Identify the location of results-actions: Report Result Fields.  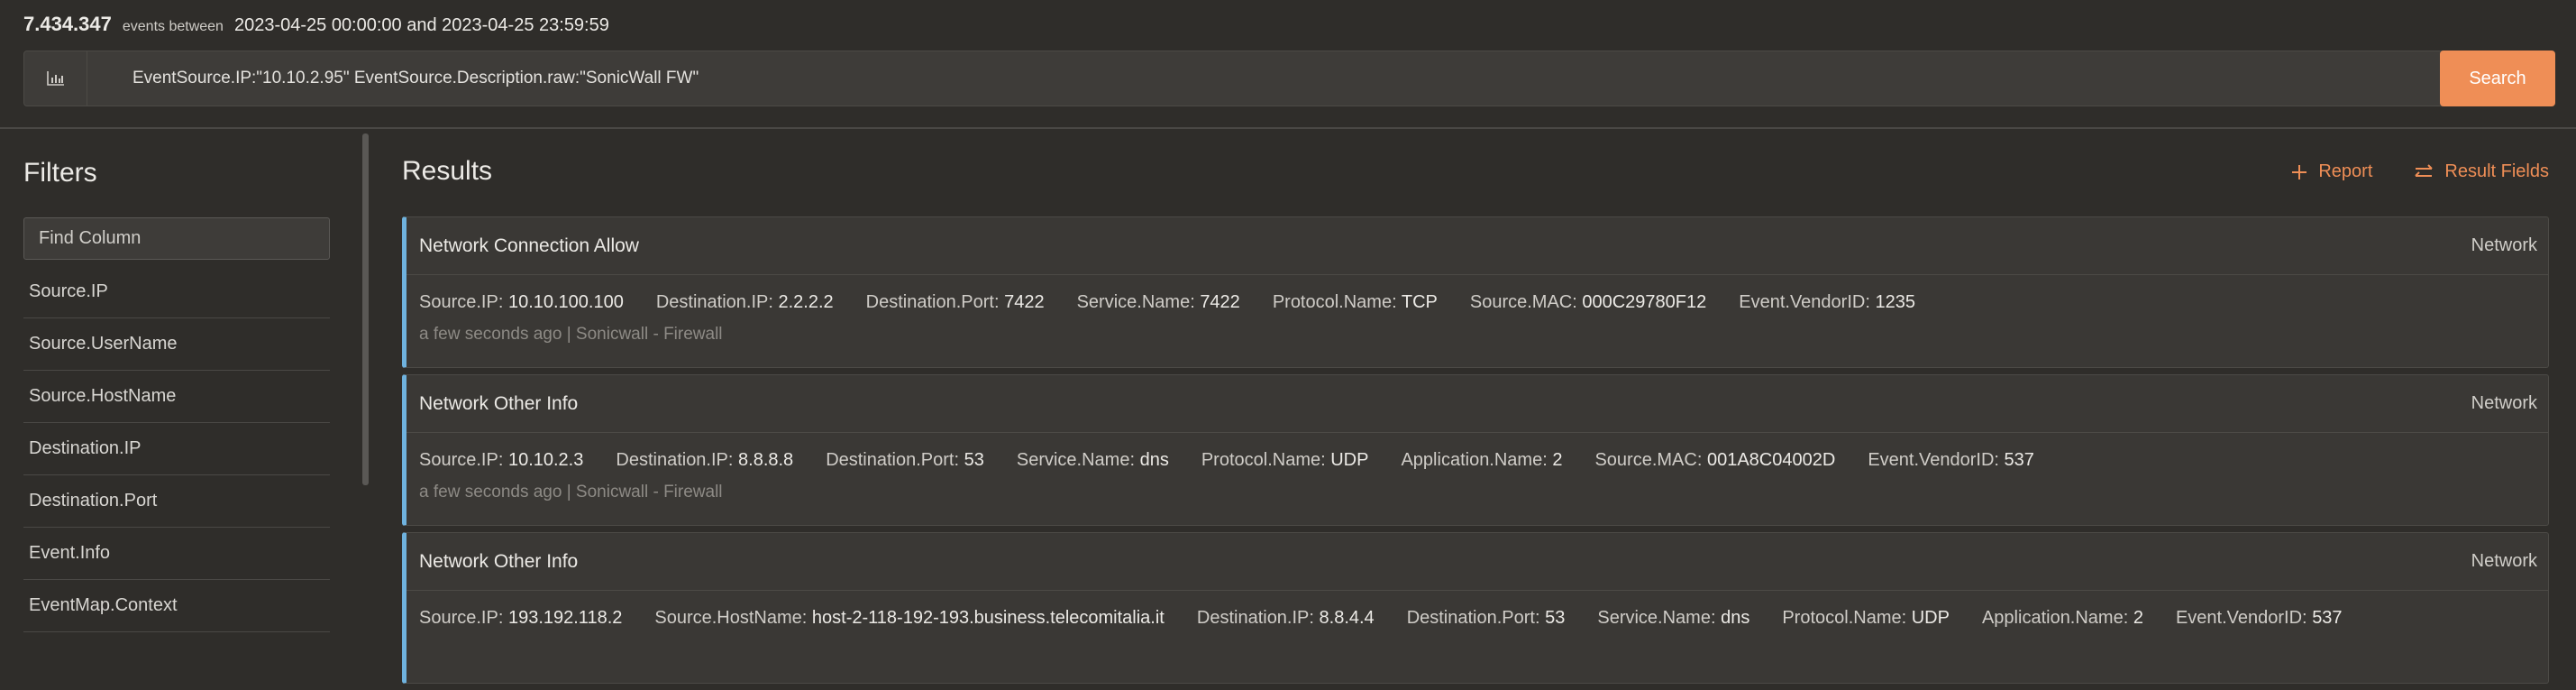
(2420, 171).